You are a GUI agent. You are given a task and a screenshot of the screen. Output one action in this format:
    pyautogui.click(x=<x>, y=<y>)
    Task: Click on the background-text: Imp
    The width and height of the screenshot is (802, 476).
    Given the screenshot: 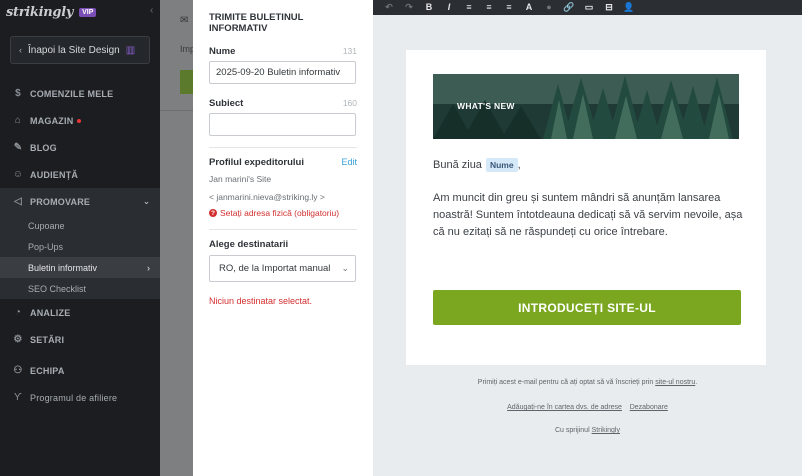 What is the action you would take?
    pyautogui.click(x=186, y=49)
    